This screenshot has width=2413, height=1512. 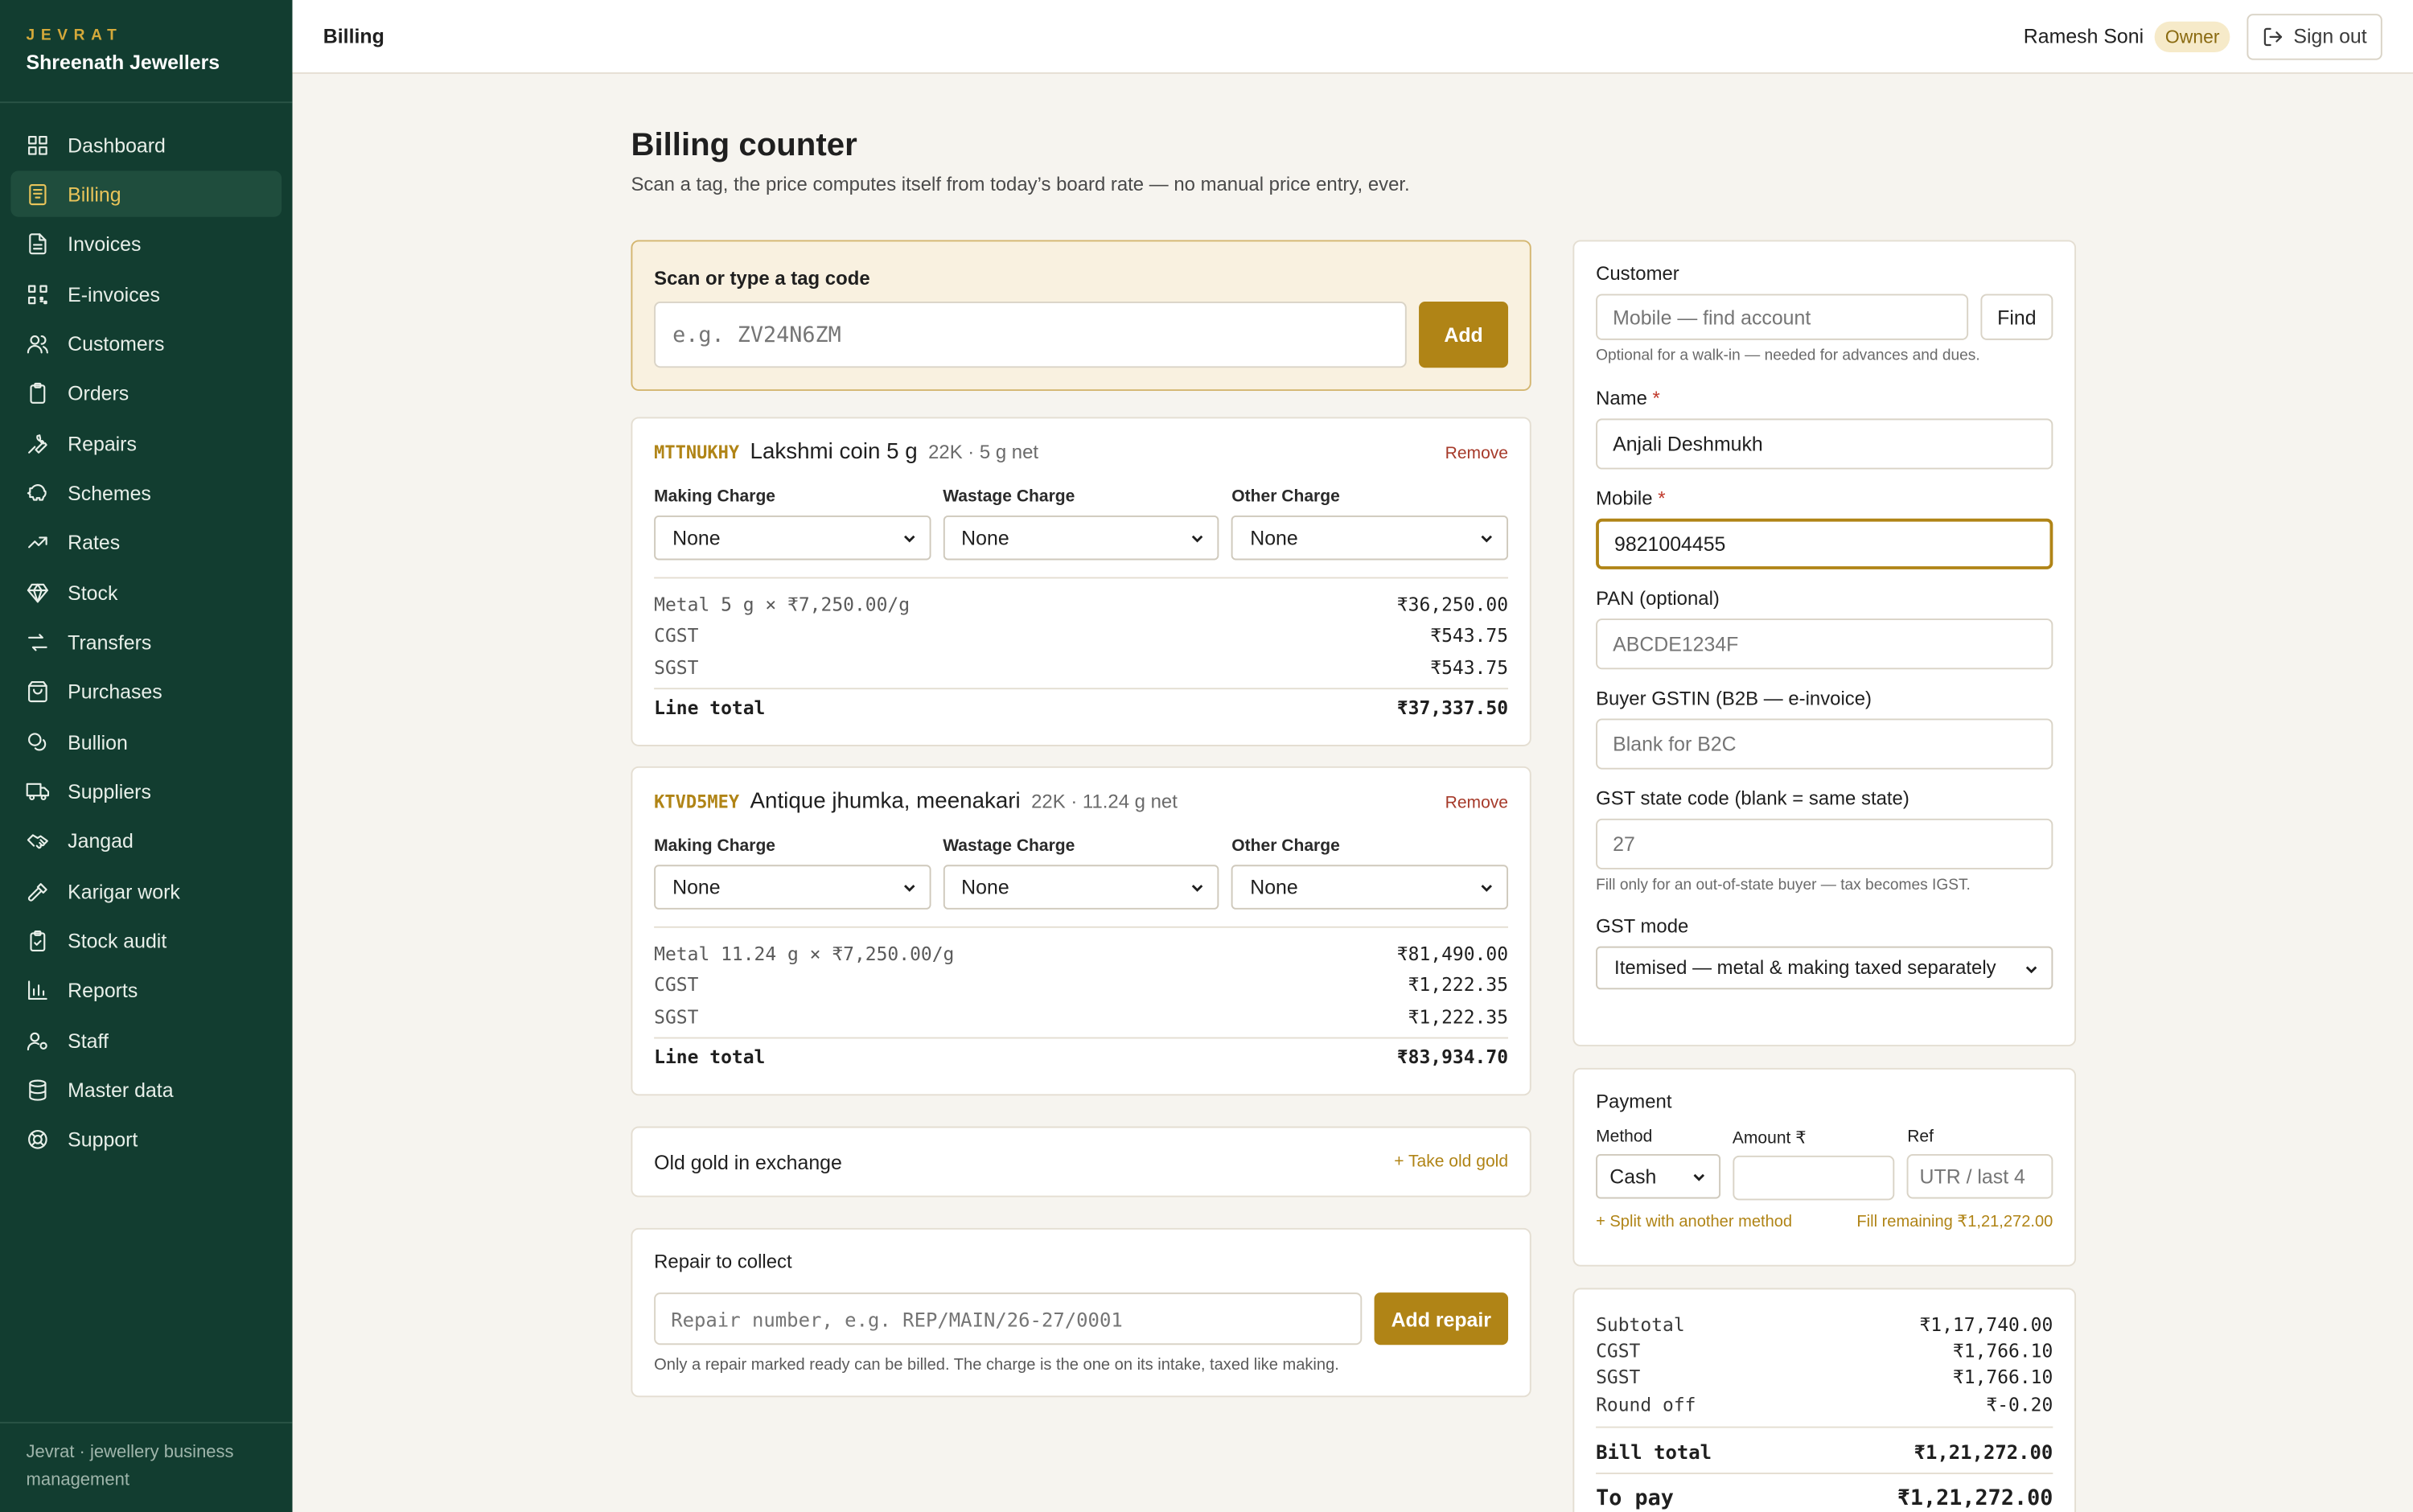 I want to click on piggy-bank-icon, so click(x=39, y=494).